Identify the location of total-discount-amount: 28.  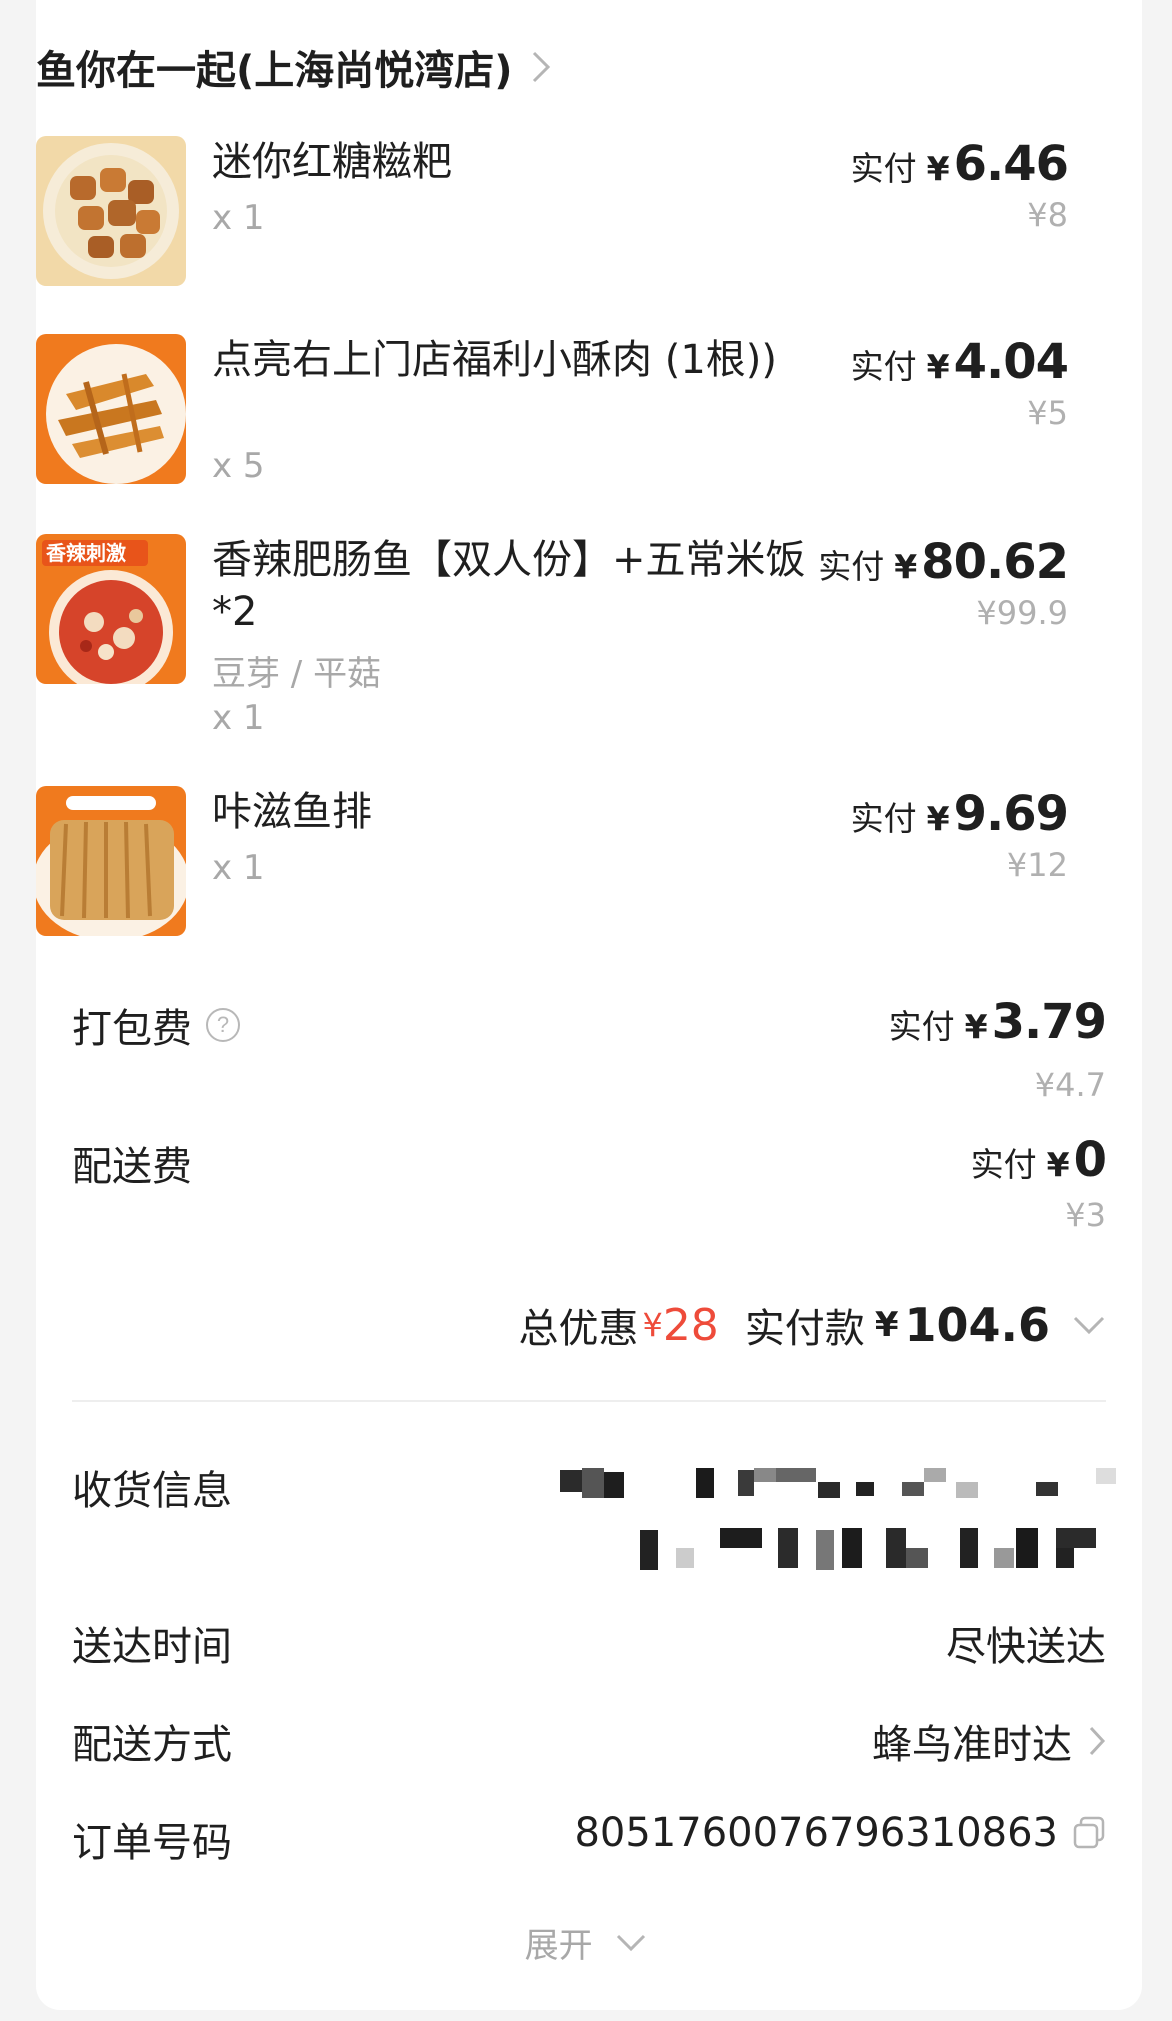
(690, 1325).